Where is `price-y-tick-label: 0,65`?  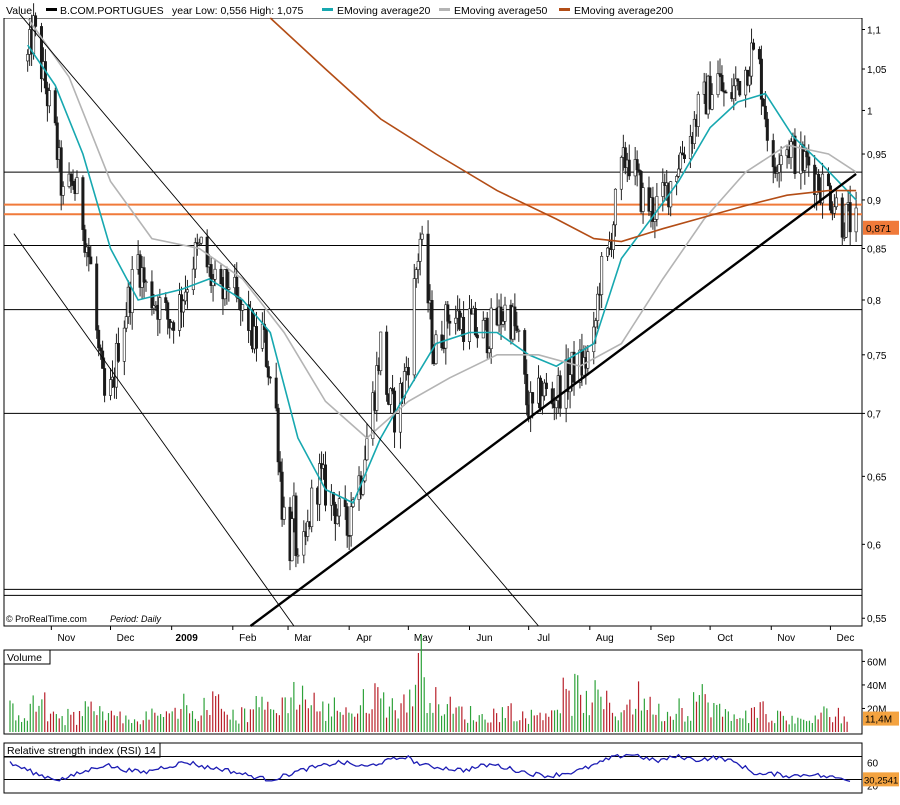
price-y-tick-label: 0,65 is located at coordinates (877, 477).